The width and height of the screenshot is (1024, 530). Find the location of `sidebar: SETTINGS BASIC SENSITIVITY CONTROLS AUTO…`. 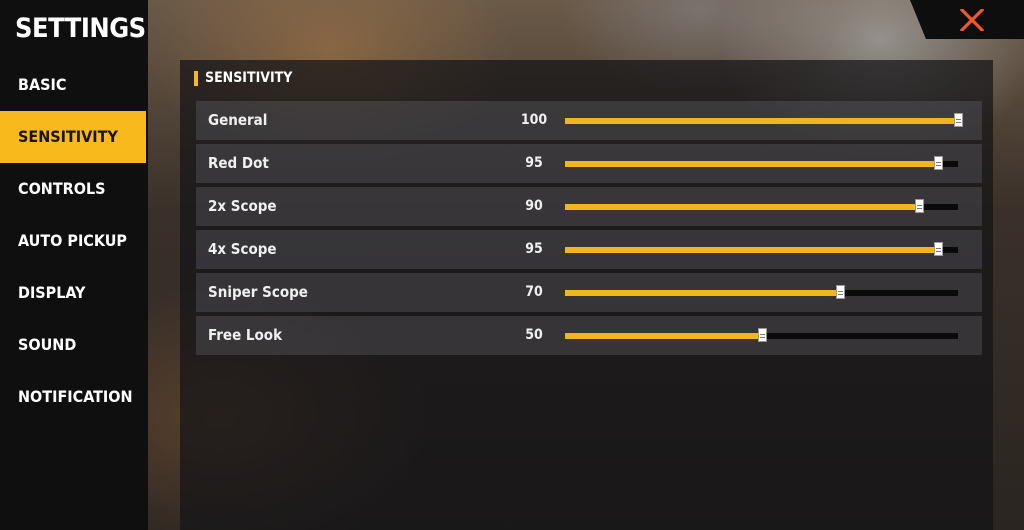

sidebar: SETTINGS BASIC SENSITIVITY CONTROLS AUTO… is located at coordinates (74, 265).